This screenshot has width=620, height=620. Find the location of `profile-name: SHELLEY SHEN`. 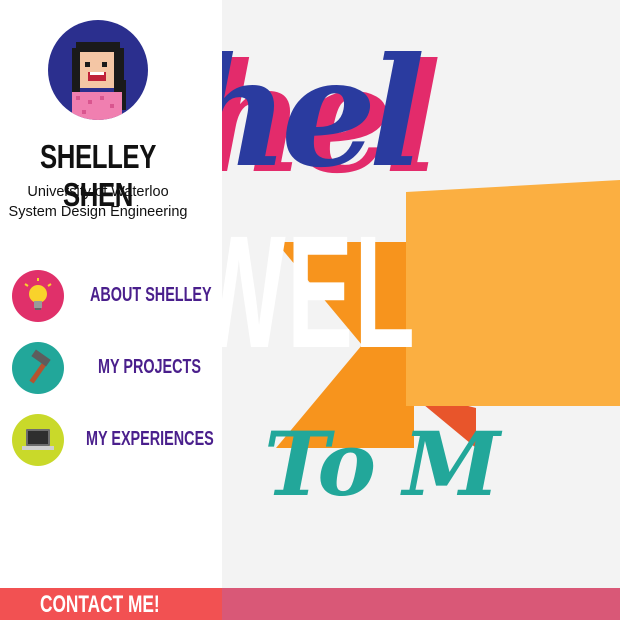

profile-name: SHELLEY SHEN is located at coordinates (97, 175).